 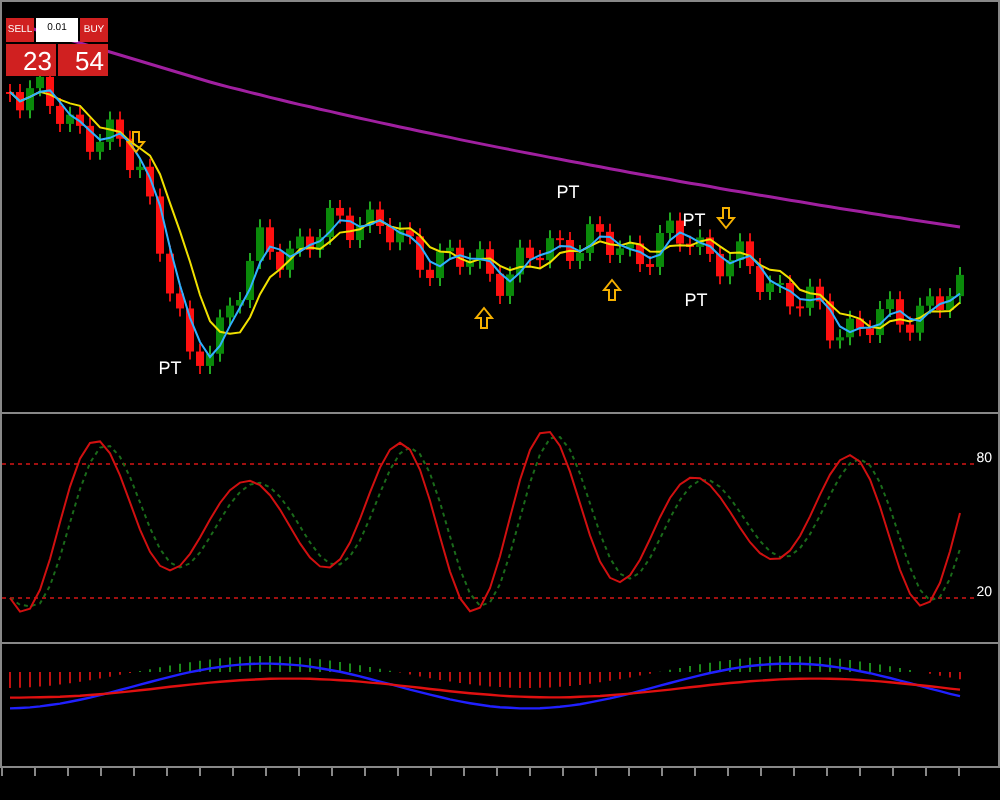 What do you see at coordinates (83, 60) in the screenshot?
I see `buy-price-button: 54` at bounding box center [83, 60].